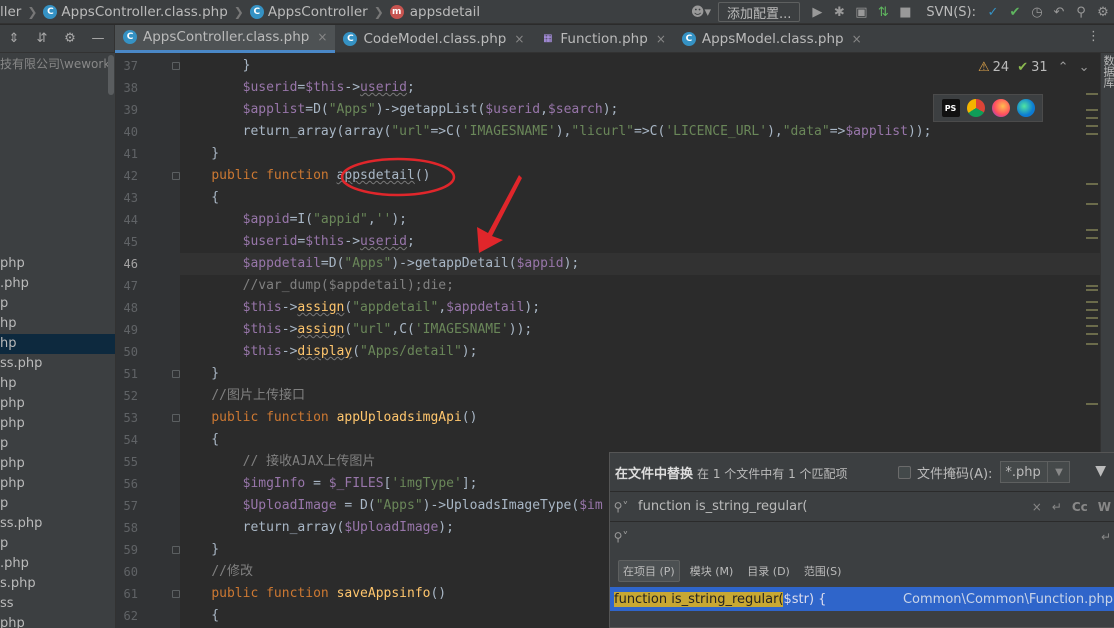  Describe the element at coordinates (904, 472) in the screenshot. I see `file-mask-checkbox` at that location.